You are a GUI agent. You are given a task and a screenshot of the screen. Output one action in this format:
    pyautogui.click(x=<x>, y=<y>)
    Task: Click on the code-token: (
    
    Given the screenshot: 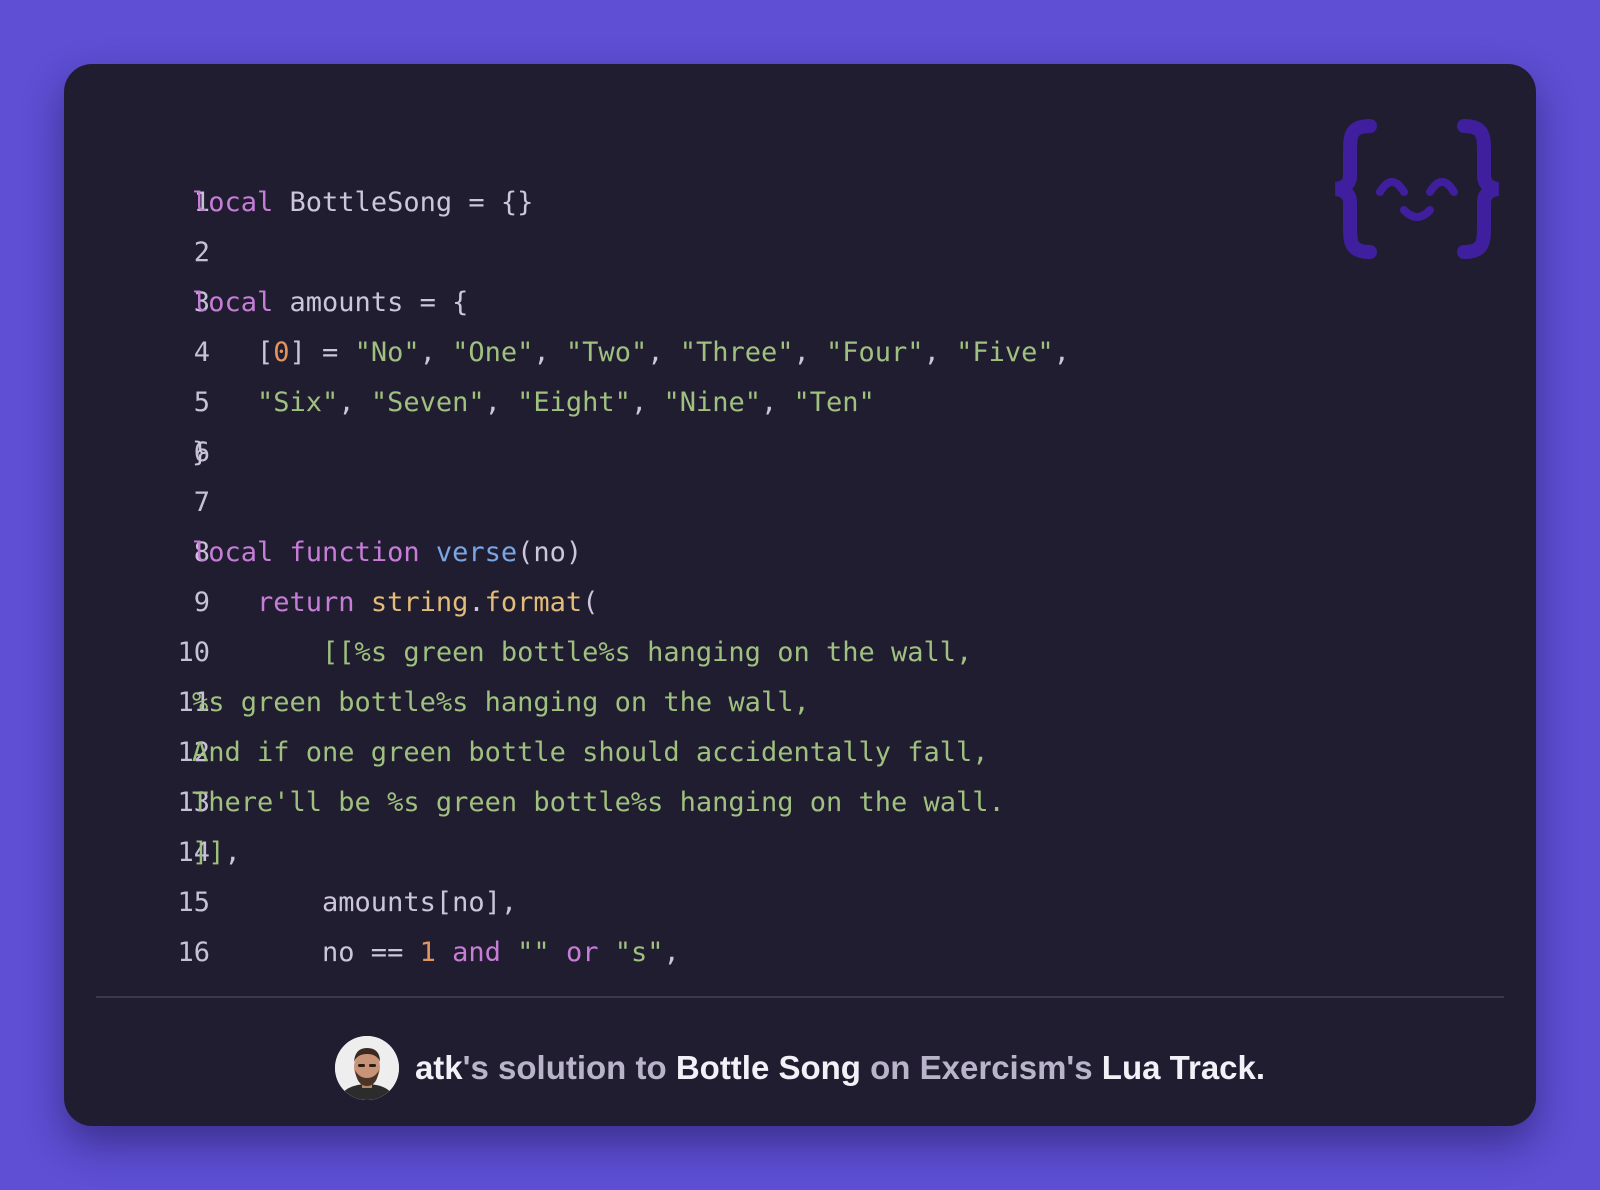 What is the action you would take?
    pyautogui.click(x=590, y=602)
    